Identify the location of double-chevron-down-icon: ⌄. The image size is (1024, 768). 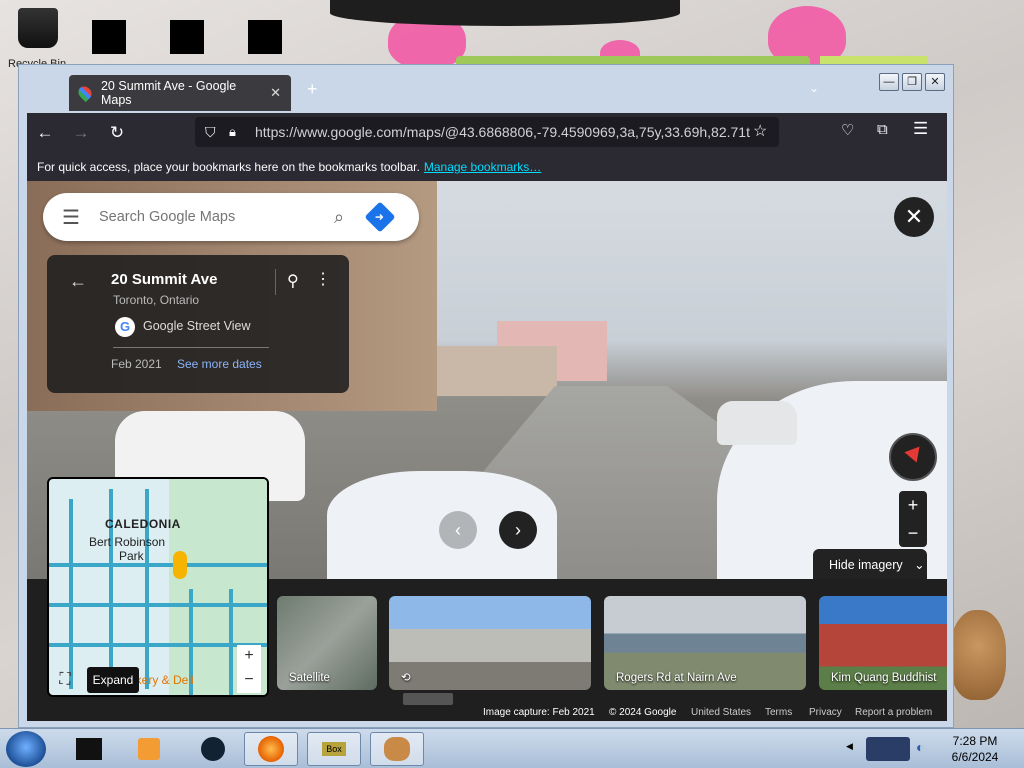
(919, 565).